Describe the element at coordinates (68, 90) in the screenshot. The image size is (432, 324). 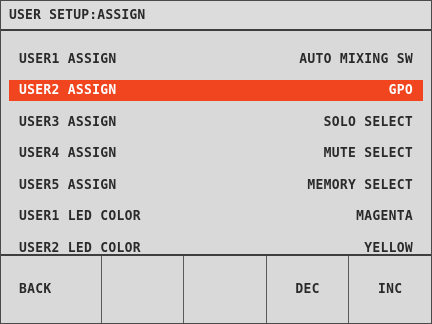
I see `row-label: USER2 ASSIGN` at that location.